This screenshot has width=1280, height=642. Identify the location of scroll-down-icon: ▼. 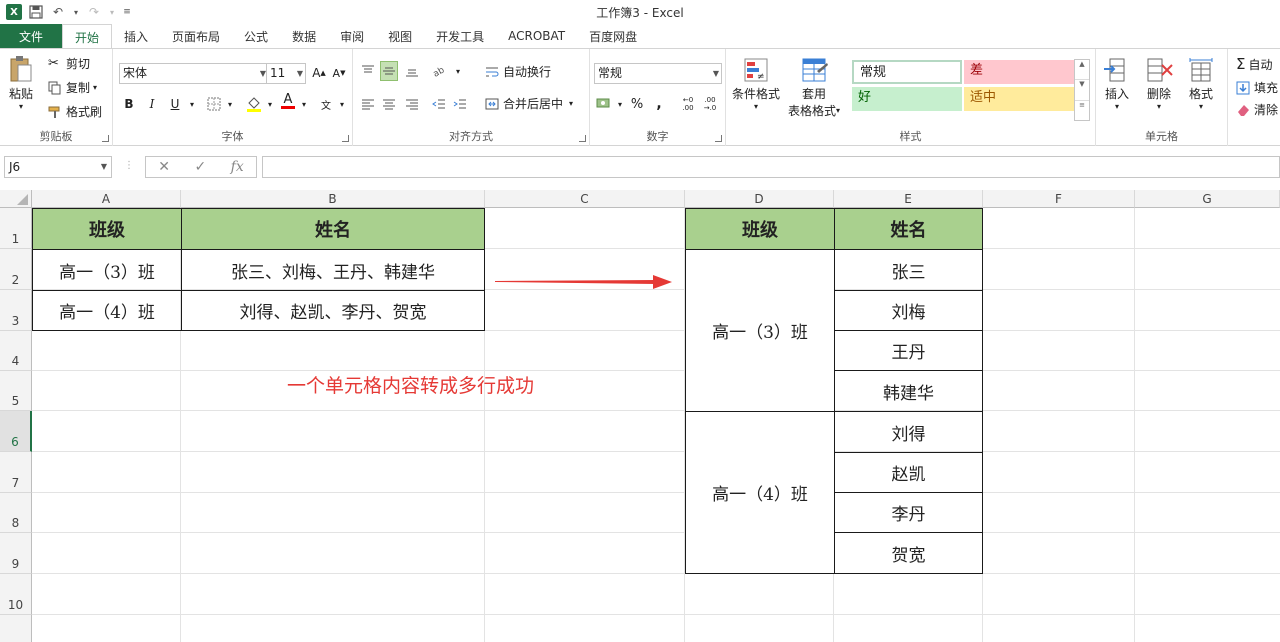
(1082, 90).